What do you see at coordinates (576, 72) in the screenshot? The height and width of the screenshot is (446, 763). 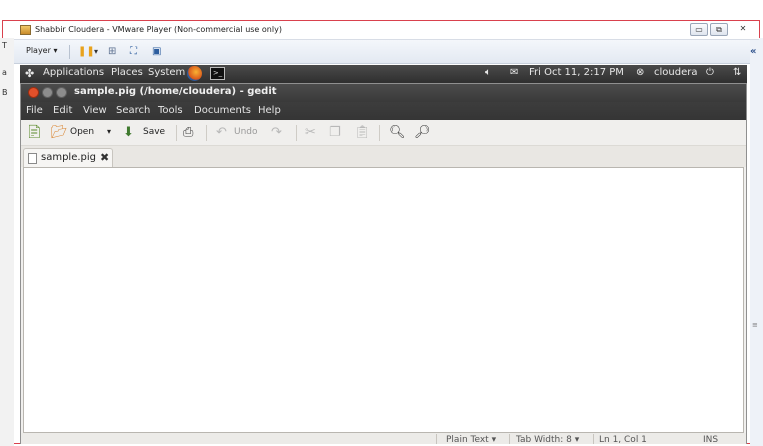 I see `clock: Fri Oct 11, 2:17 PM` at bounding box center [576, 72].